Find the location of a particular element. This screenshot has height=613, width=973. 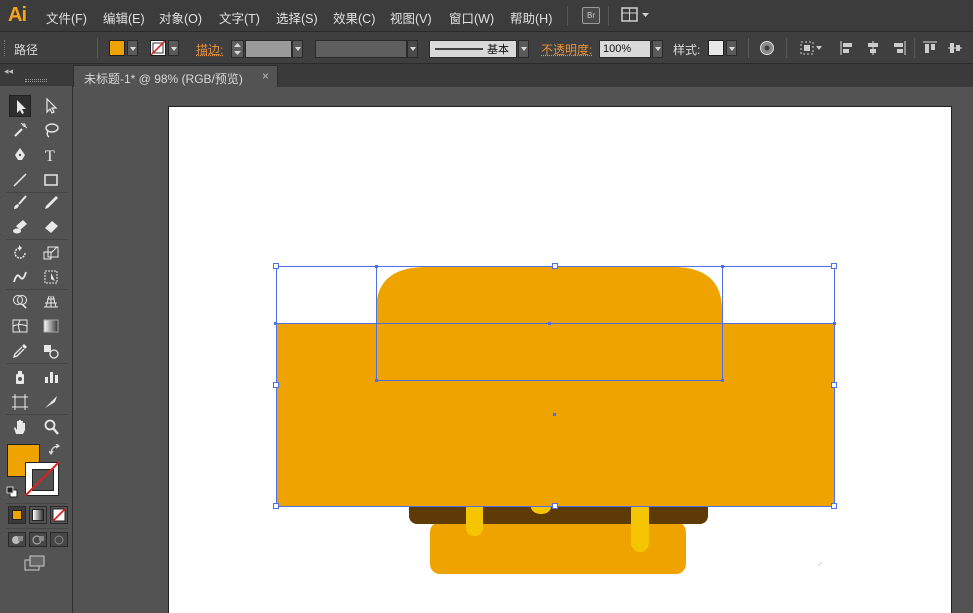

menu-file: 文件(F) is located at coordinates (66, 17).